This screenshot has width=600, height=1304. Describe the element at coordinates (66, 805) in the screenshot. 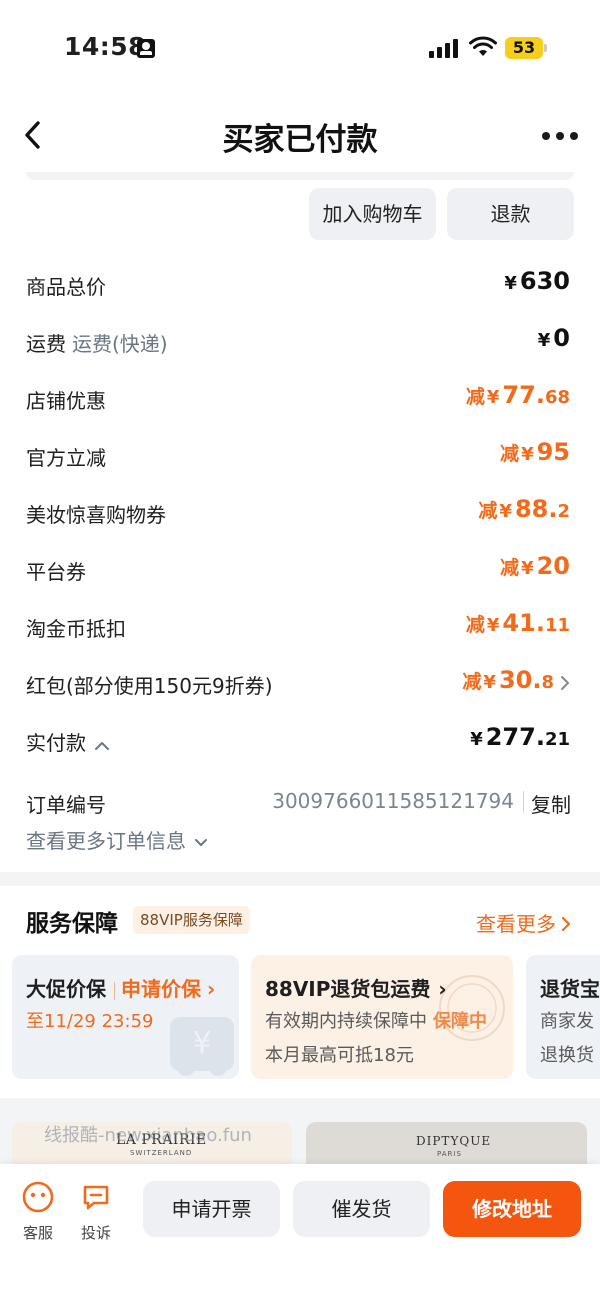

I see `order-number-label: 订单编号` at that location.